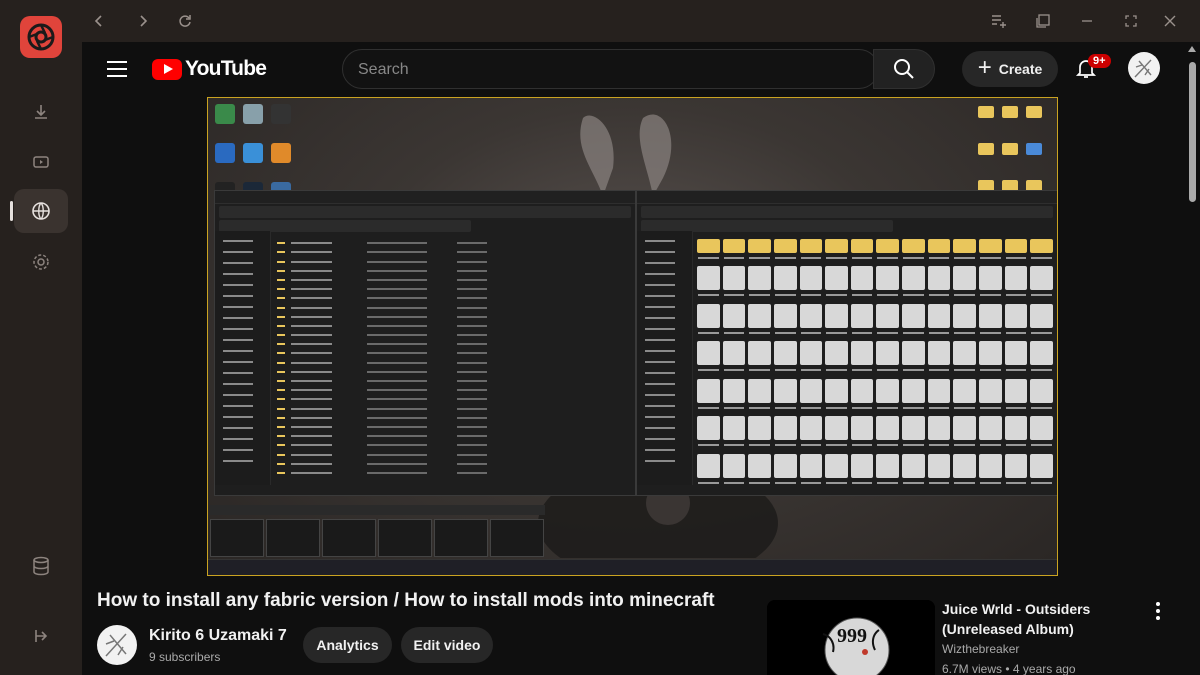  I want to click on tabs-icon, so click(1043, 21).